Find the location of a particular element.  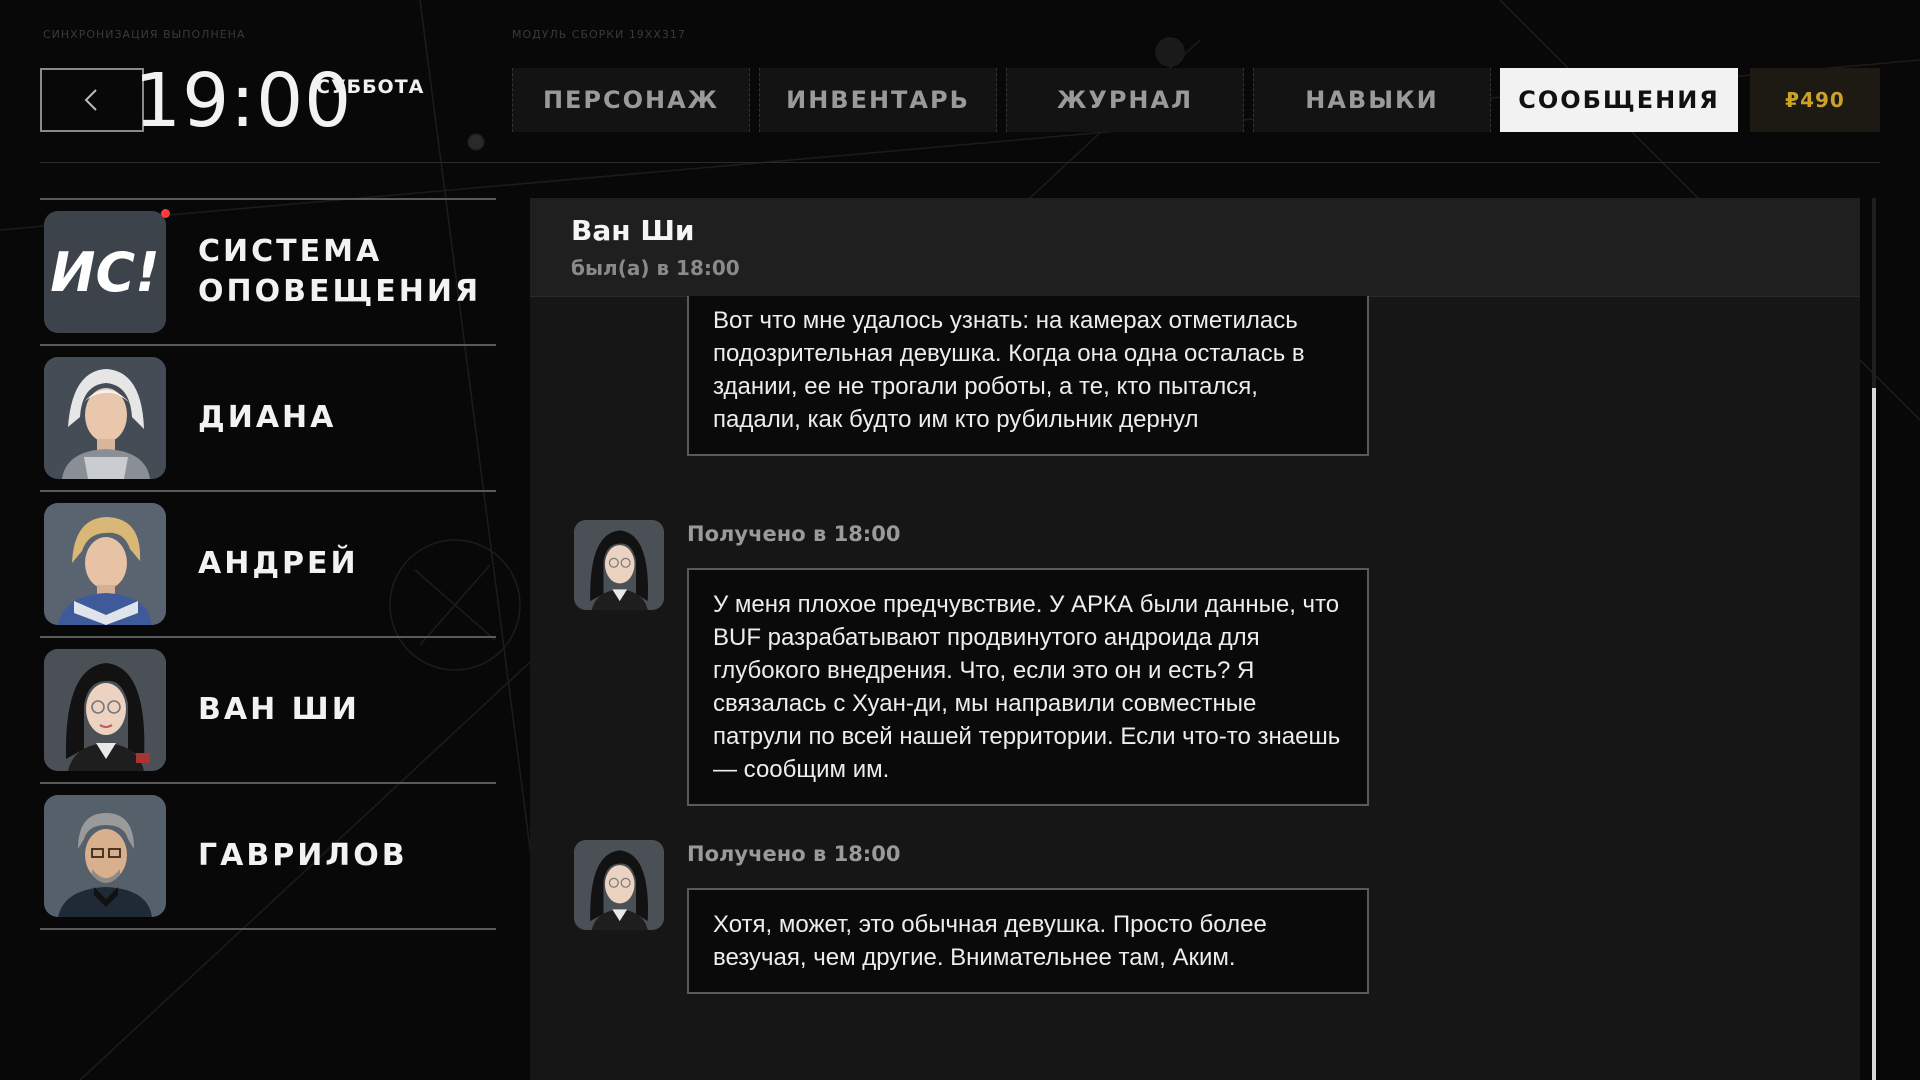

contact-name: СИСТЕМА ОПОВЕЩЕНИЯ is located at coordinates (340, 271).